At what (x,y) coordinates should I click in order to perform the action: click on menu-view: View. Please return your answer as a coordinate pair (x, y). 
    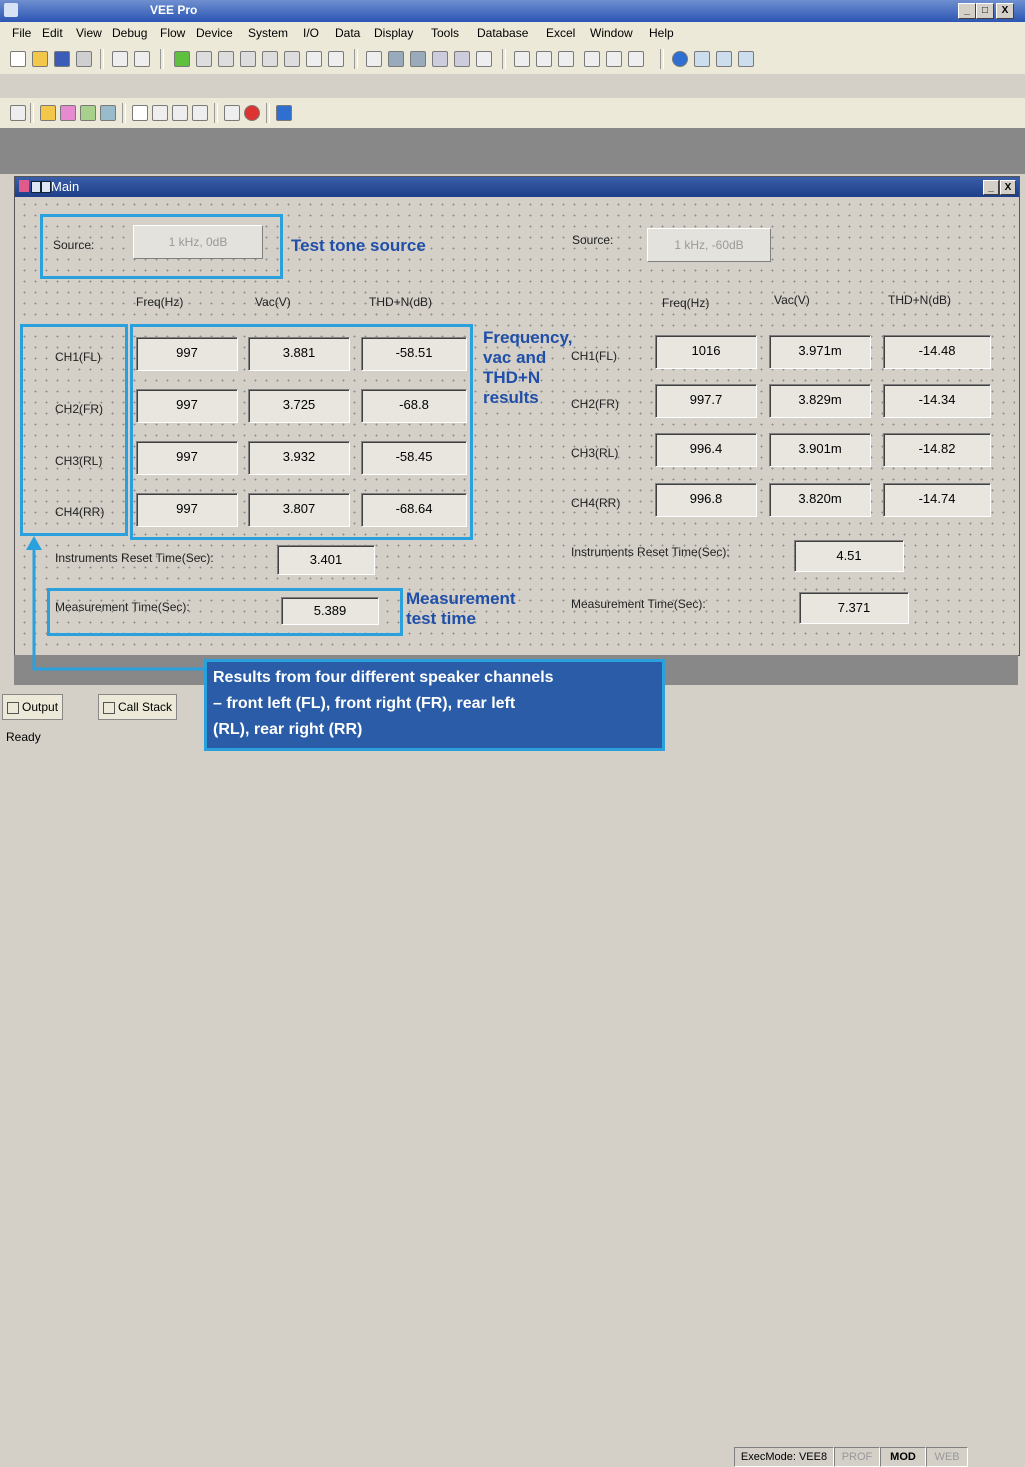
    Looking at the image, I should click on (89, 33).